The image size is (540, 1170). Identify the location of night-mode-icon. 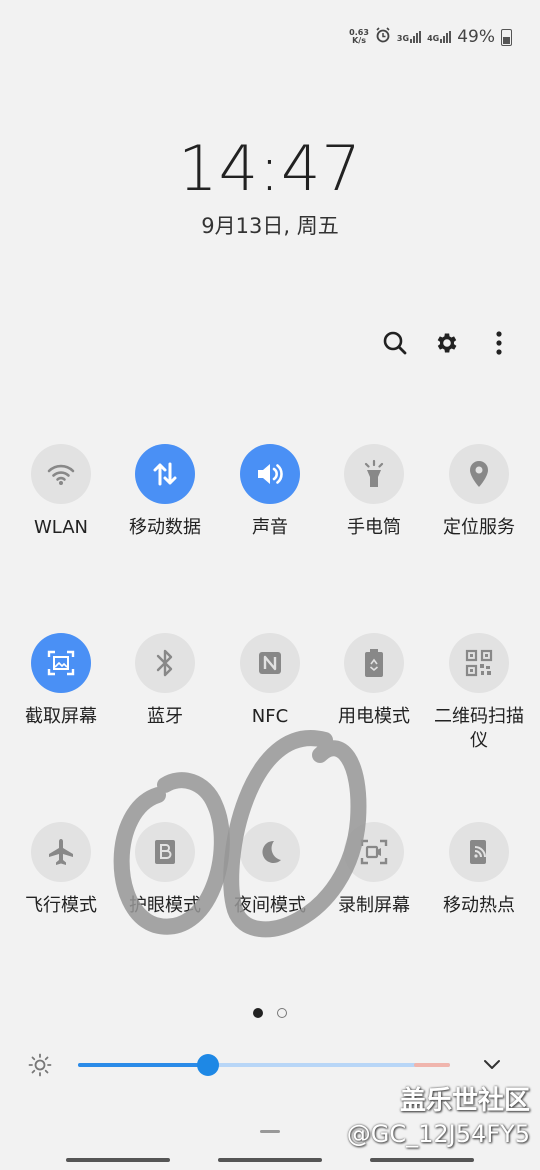
(270, 852).